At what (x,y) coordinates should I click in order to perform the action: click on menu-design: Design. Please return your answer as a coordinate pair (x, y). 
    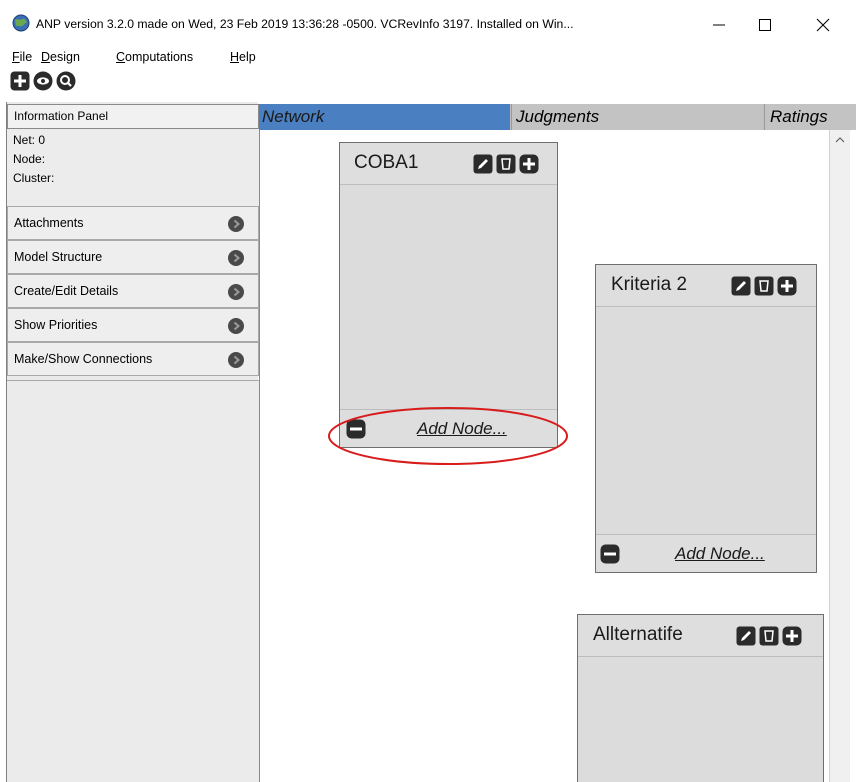
    Looking at the image, I should click on (60, 57).